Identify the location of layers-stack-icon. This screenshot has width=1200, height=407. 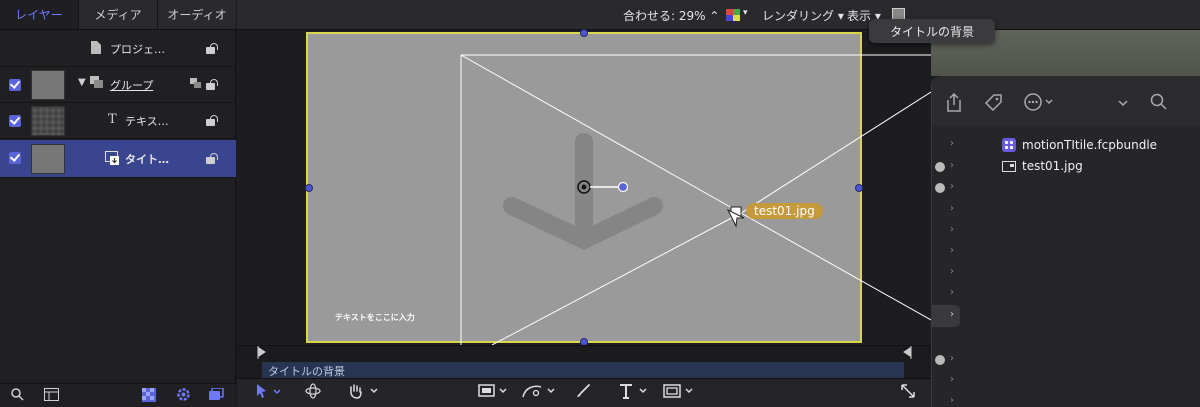
(216, 395).